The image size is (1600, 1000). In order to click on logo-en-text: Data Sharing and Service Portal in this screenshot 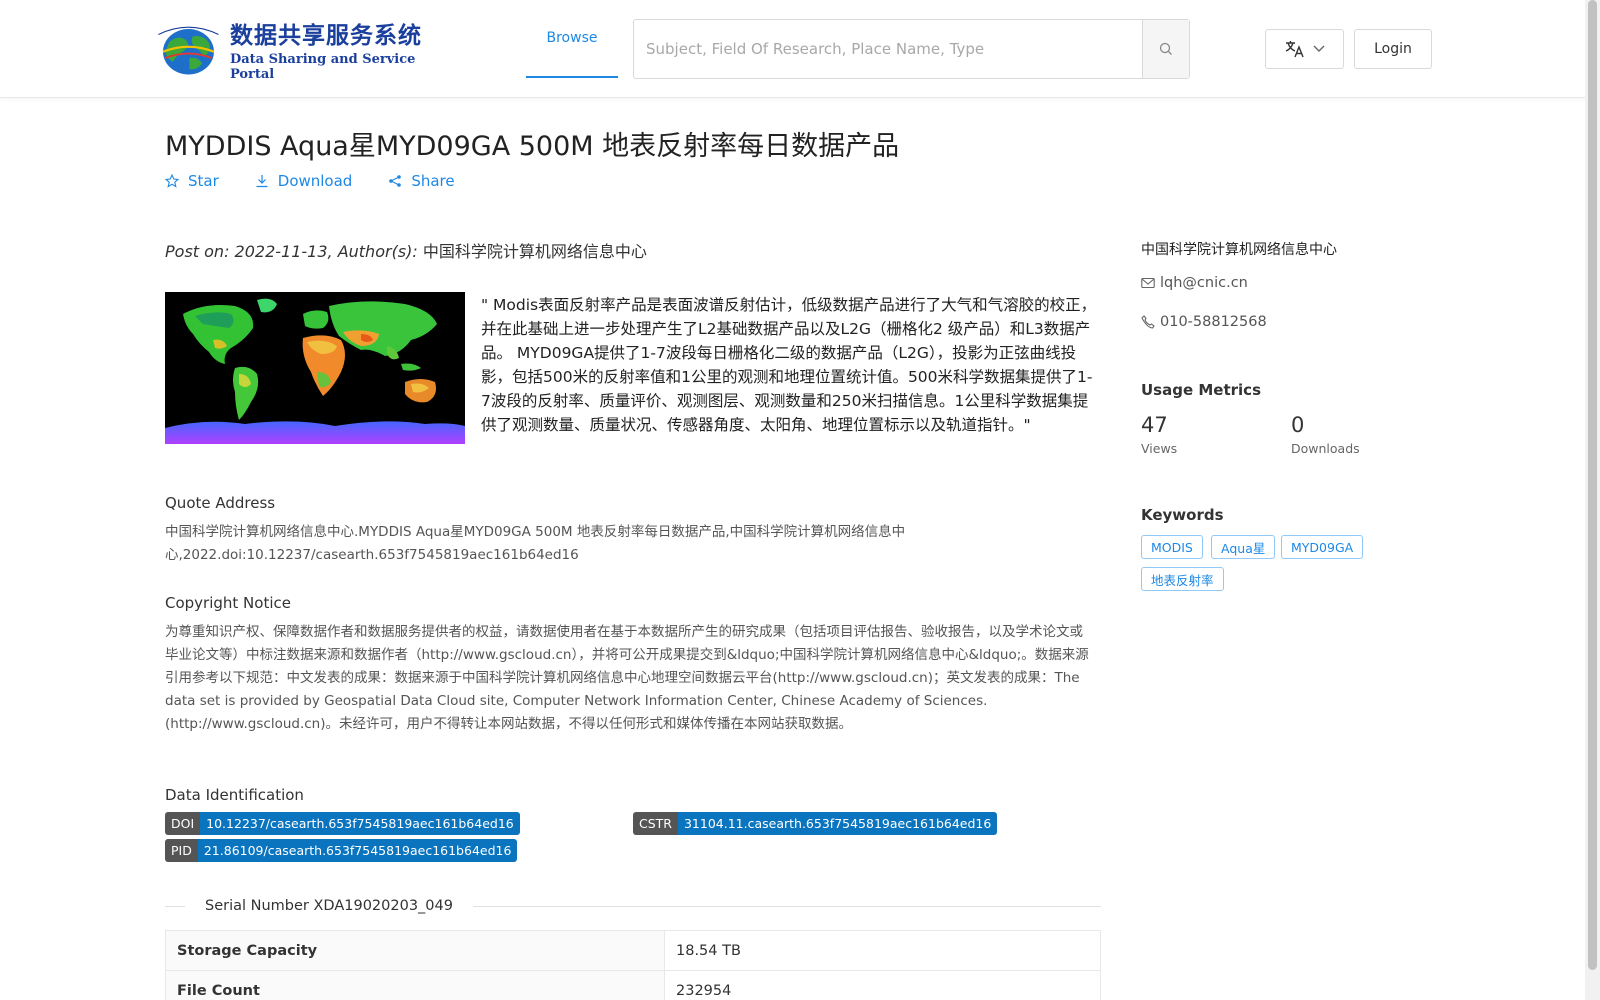, I will do `click(322, 67)`.